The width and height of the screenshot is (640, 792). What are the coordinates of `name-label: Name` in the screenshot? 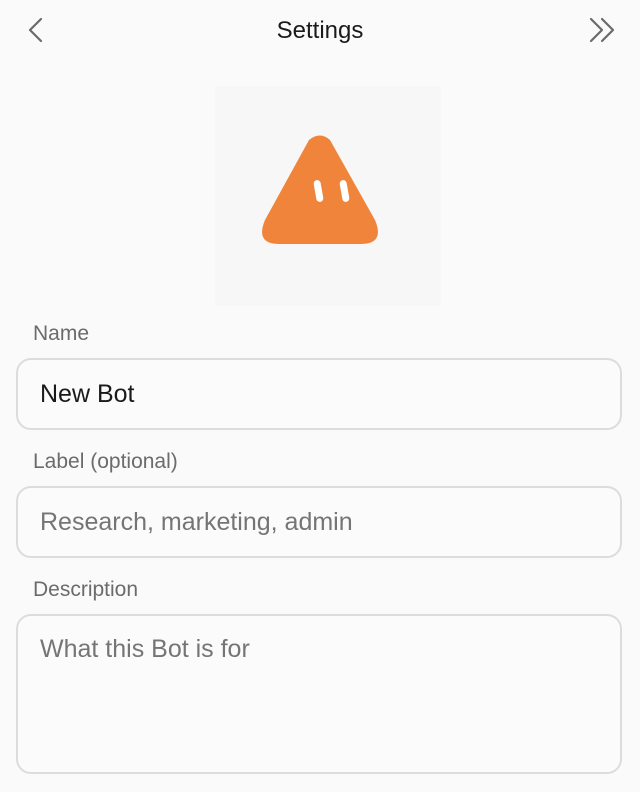 It's located at (61, 333).